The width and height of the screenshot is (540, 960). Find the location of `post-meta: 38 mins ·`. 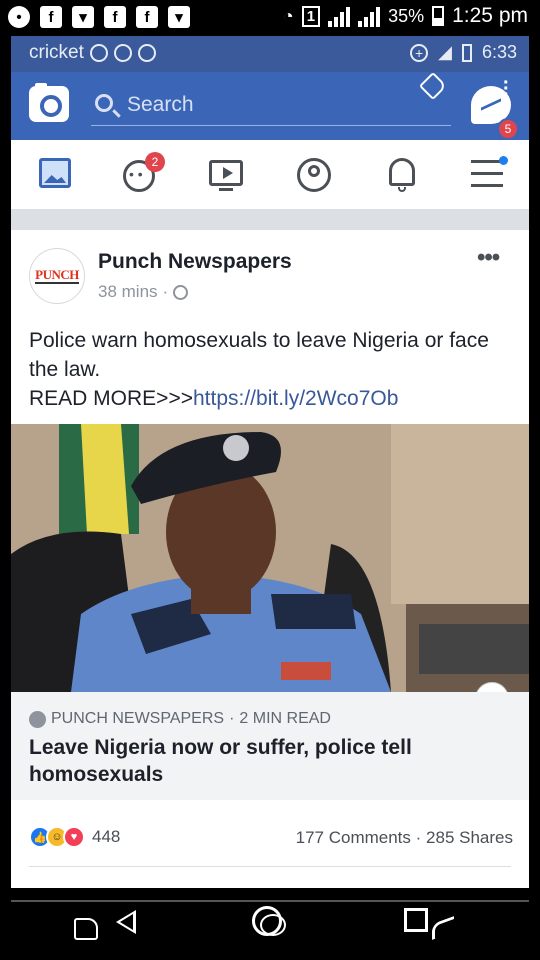

post-meta: 38 mins · is located at coordinates (143, 292).